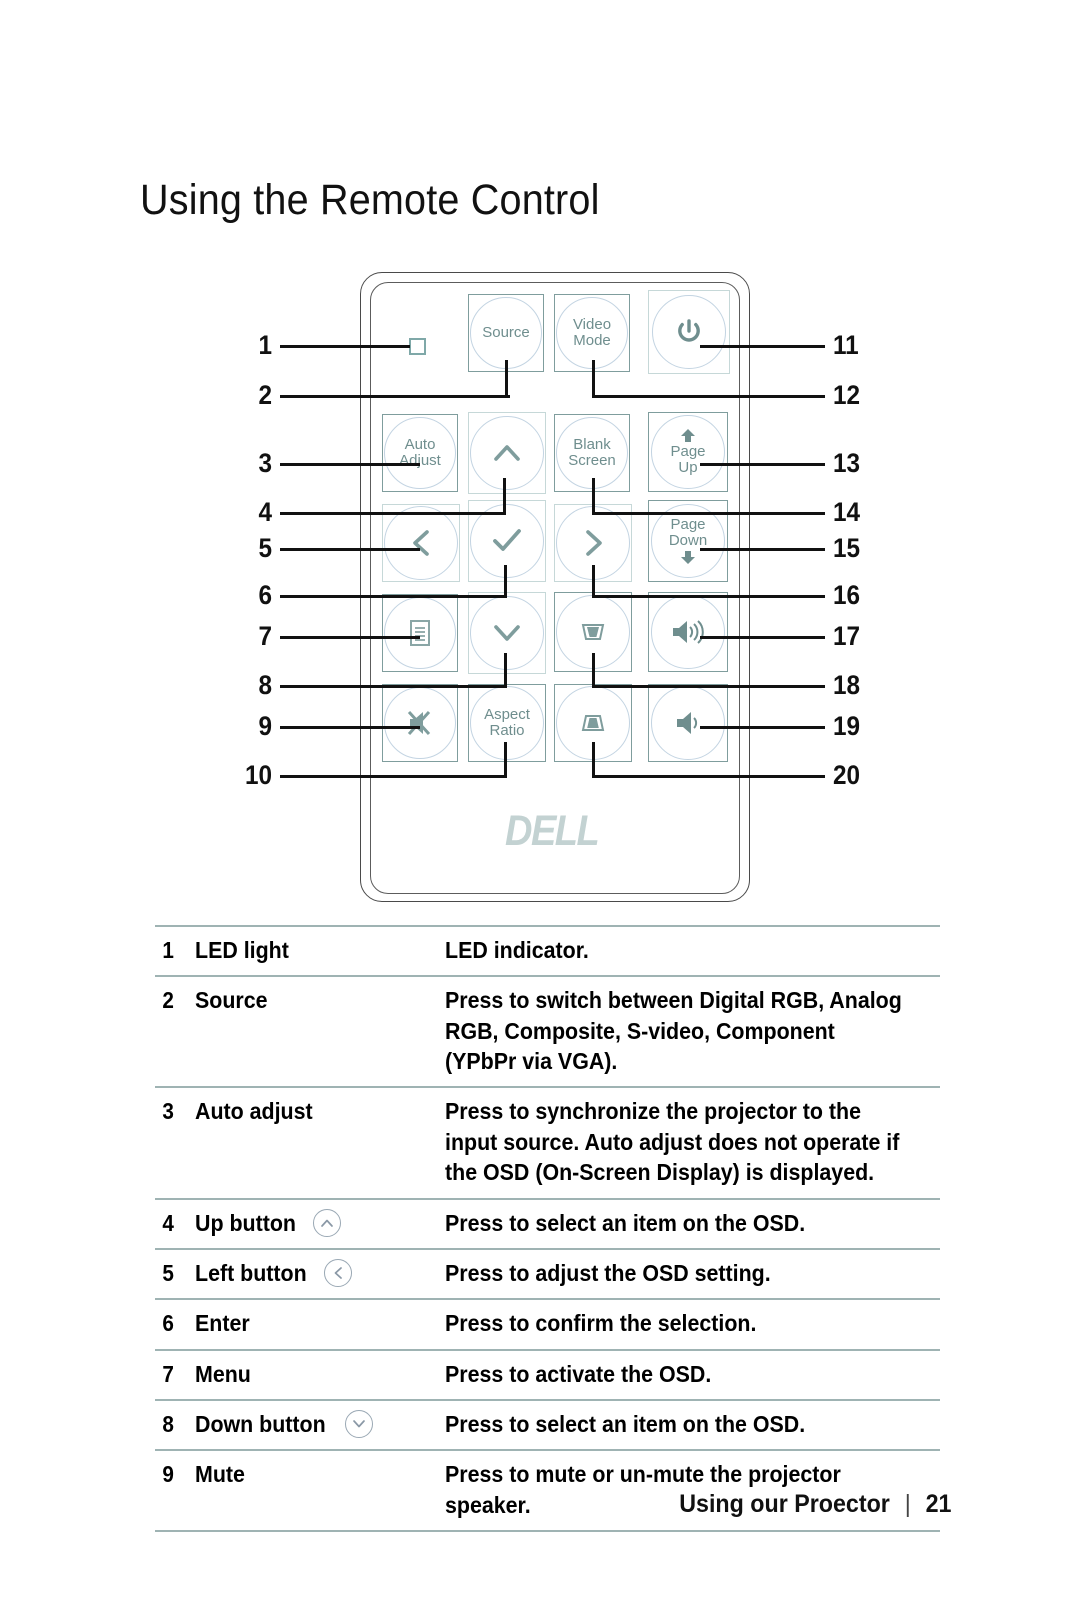 This screenshot has width=1080, height=1620. What do you see at coordinates (708, 776) in the screenshot?
I see `leader-20a` at bounding box center [708, 776].